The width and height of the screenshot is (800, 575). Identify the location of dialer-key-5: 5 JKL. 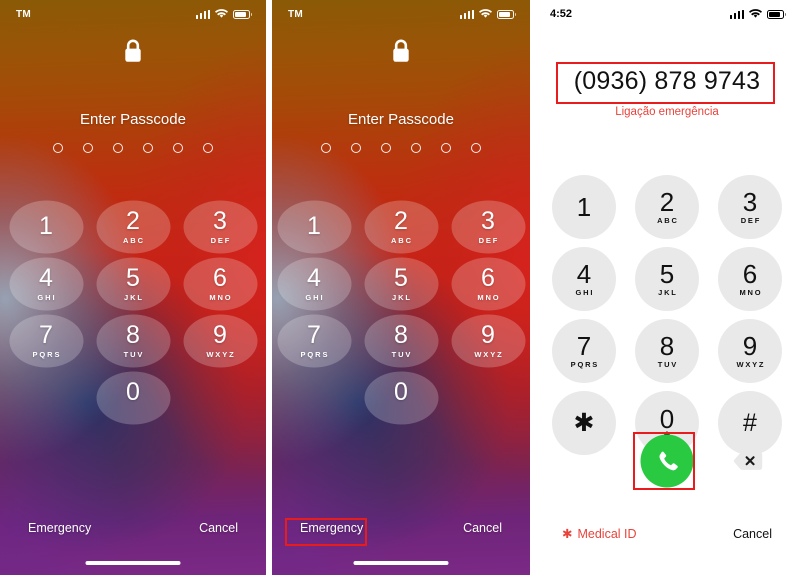
(667, 279).